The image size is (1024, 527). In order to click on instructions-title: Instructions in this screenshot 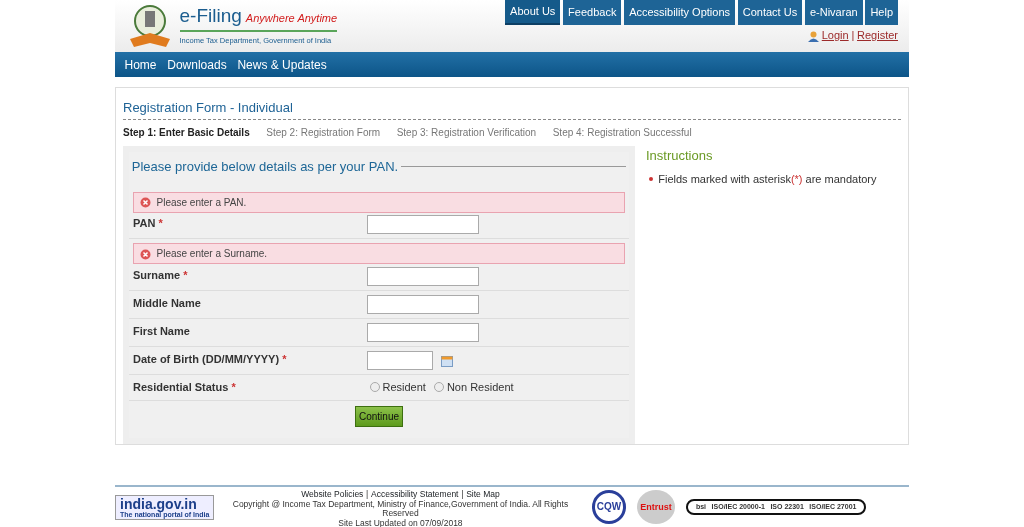, I will do `click(680, 155)`.